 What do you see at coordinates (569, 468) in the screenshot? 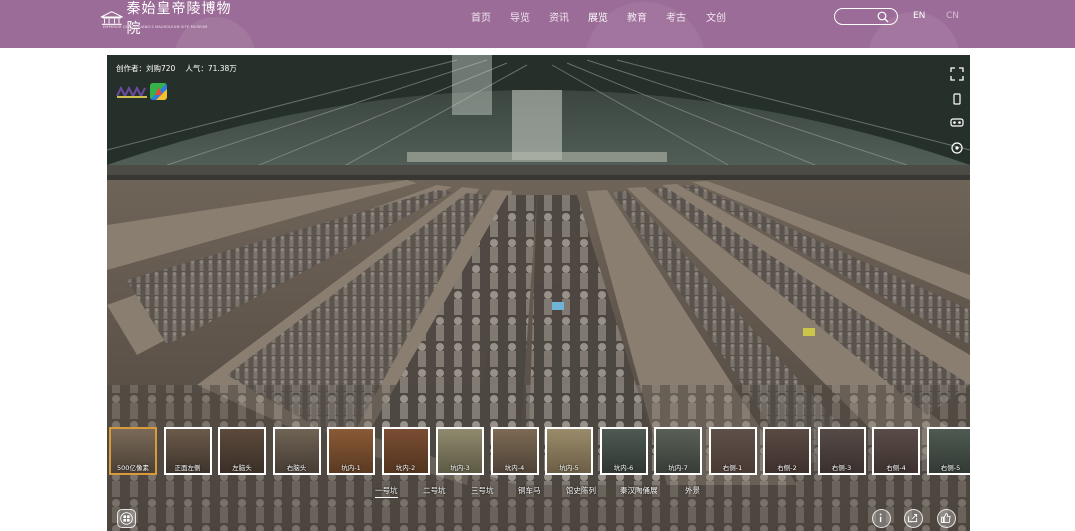
I see `scene-thumbnail-label: 坑内-5` at bounding box center [569, 468].